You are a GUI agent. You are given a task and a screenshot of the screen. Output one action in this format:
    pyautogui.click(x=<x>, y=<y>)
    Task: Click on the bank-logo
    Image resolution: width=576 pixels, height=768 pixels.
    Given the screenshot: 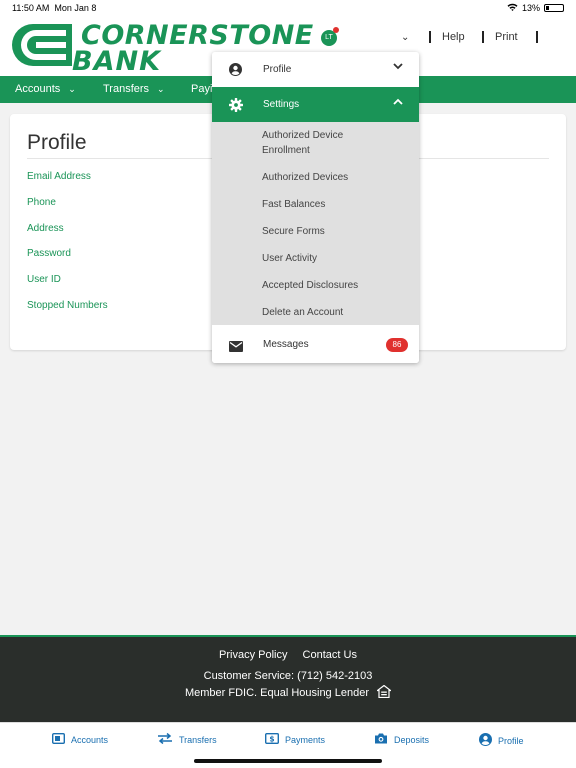 What is the action you would take?
    pyautogui.click(x=42, y=47)
    